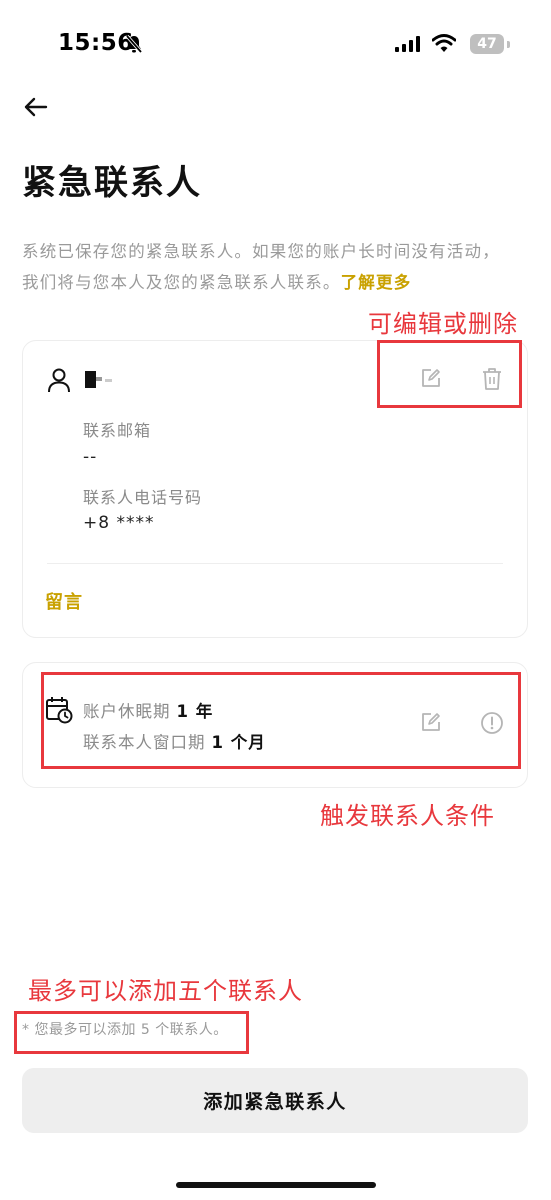 Image resolution: width=551 pixels, height=1200 pixels. What do you see at coordinates (487, 44) in the screenshot?
I see `battery-indicator: 47` at bounding box center [487, 44].